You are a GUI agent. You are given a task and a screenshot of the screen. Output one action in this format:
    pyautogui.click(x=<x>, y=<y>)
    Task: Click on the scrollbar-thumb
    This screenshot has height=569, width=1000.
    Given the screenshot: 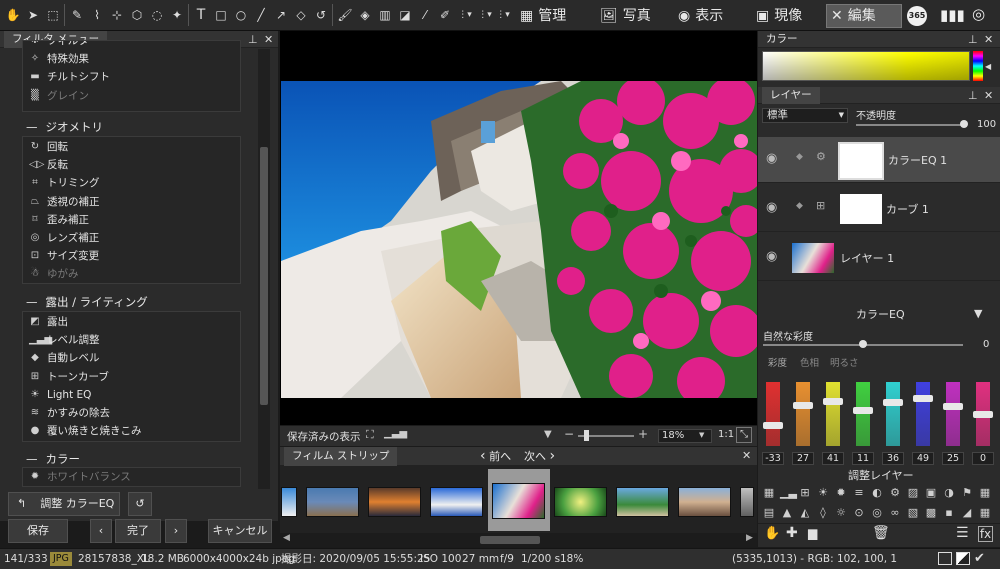 What is the action you would take?
    pyautogui.click(x=264, y=276)
    